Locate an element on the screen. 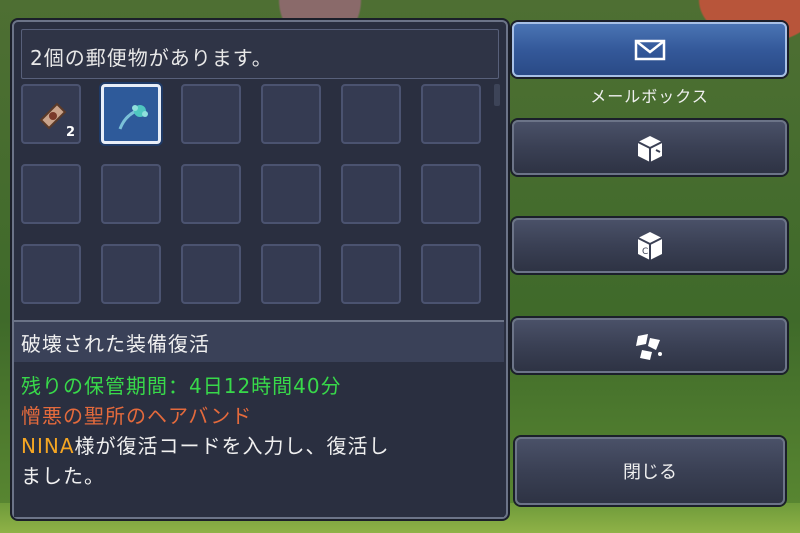 The image size is (800, 533). grid-scrollbar is located at coordinates (497, 95).